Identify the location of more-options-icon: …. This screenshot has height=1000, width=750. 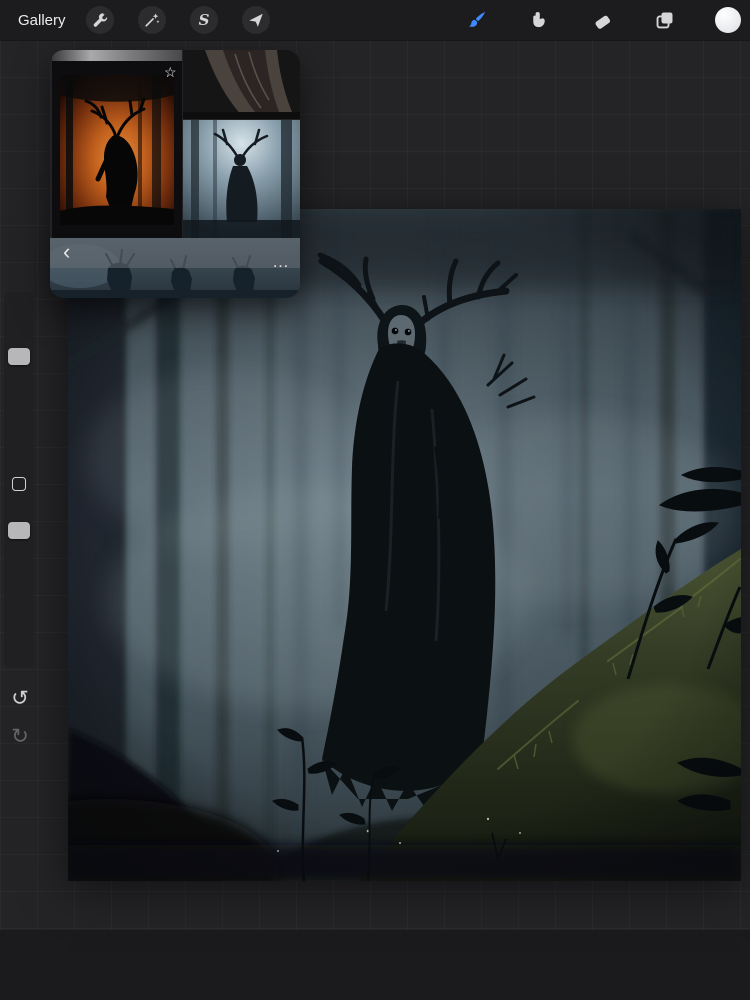
(281, 261).